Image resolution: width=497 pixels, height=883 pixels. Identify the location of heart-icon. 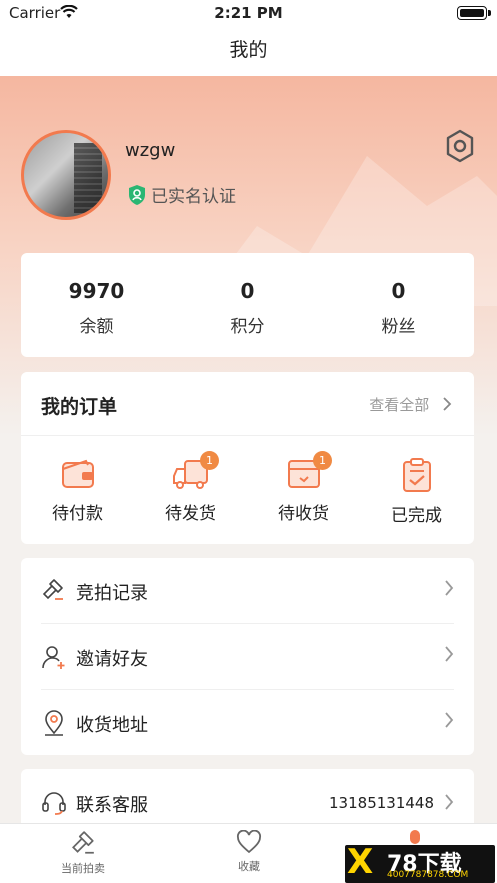
(249, 842).